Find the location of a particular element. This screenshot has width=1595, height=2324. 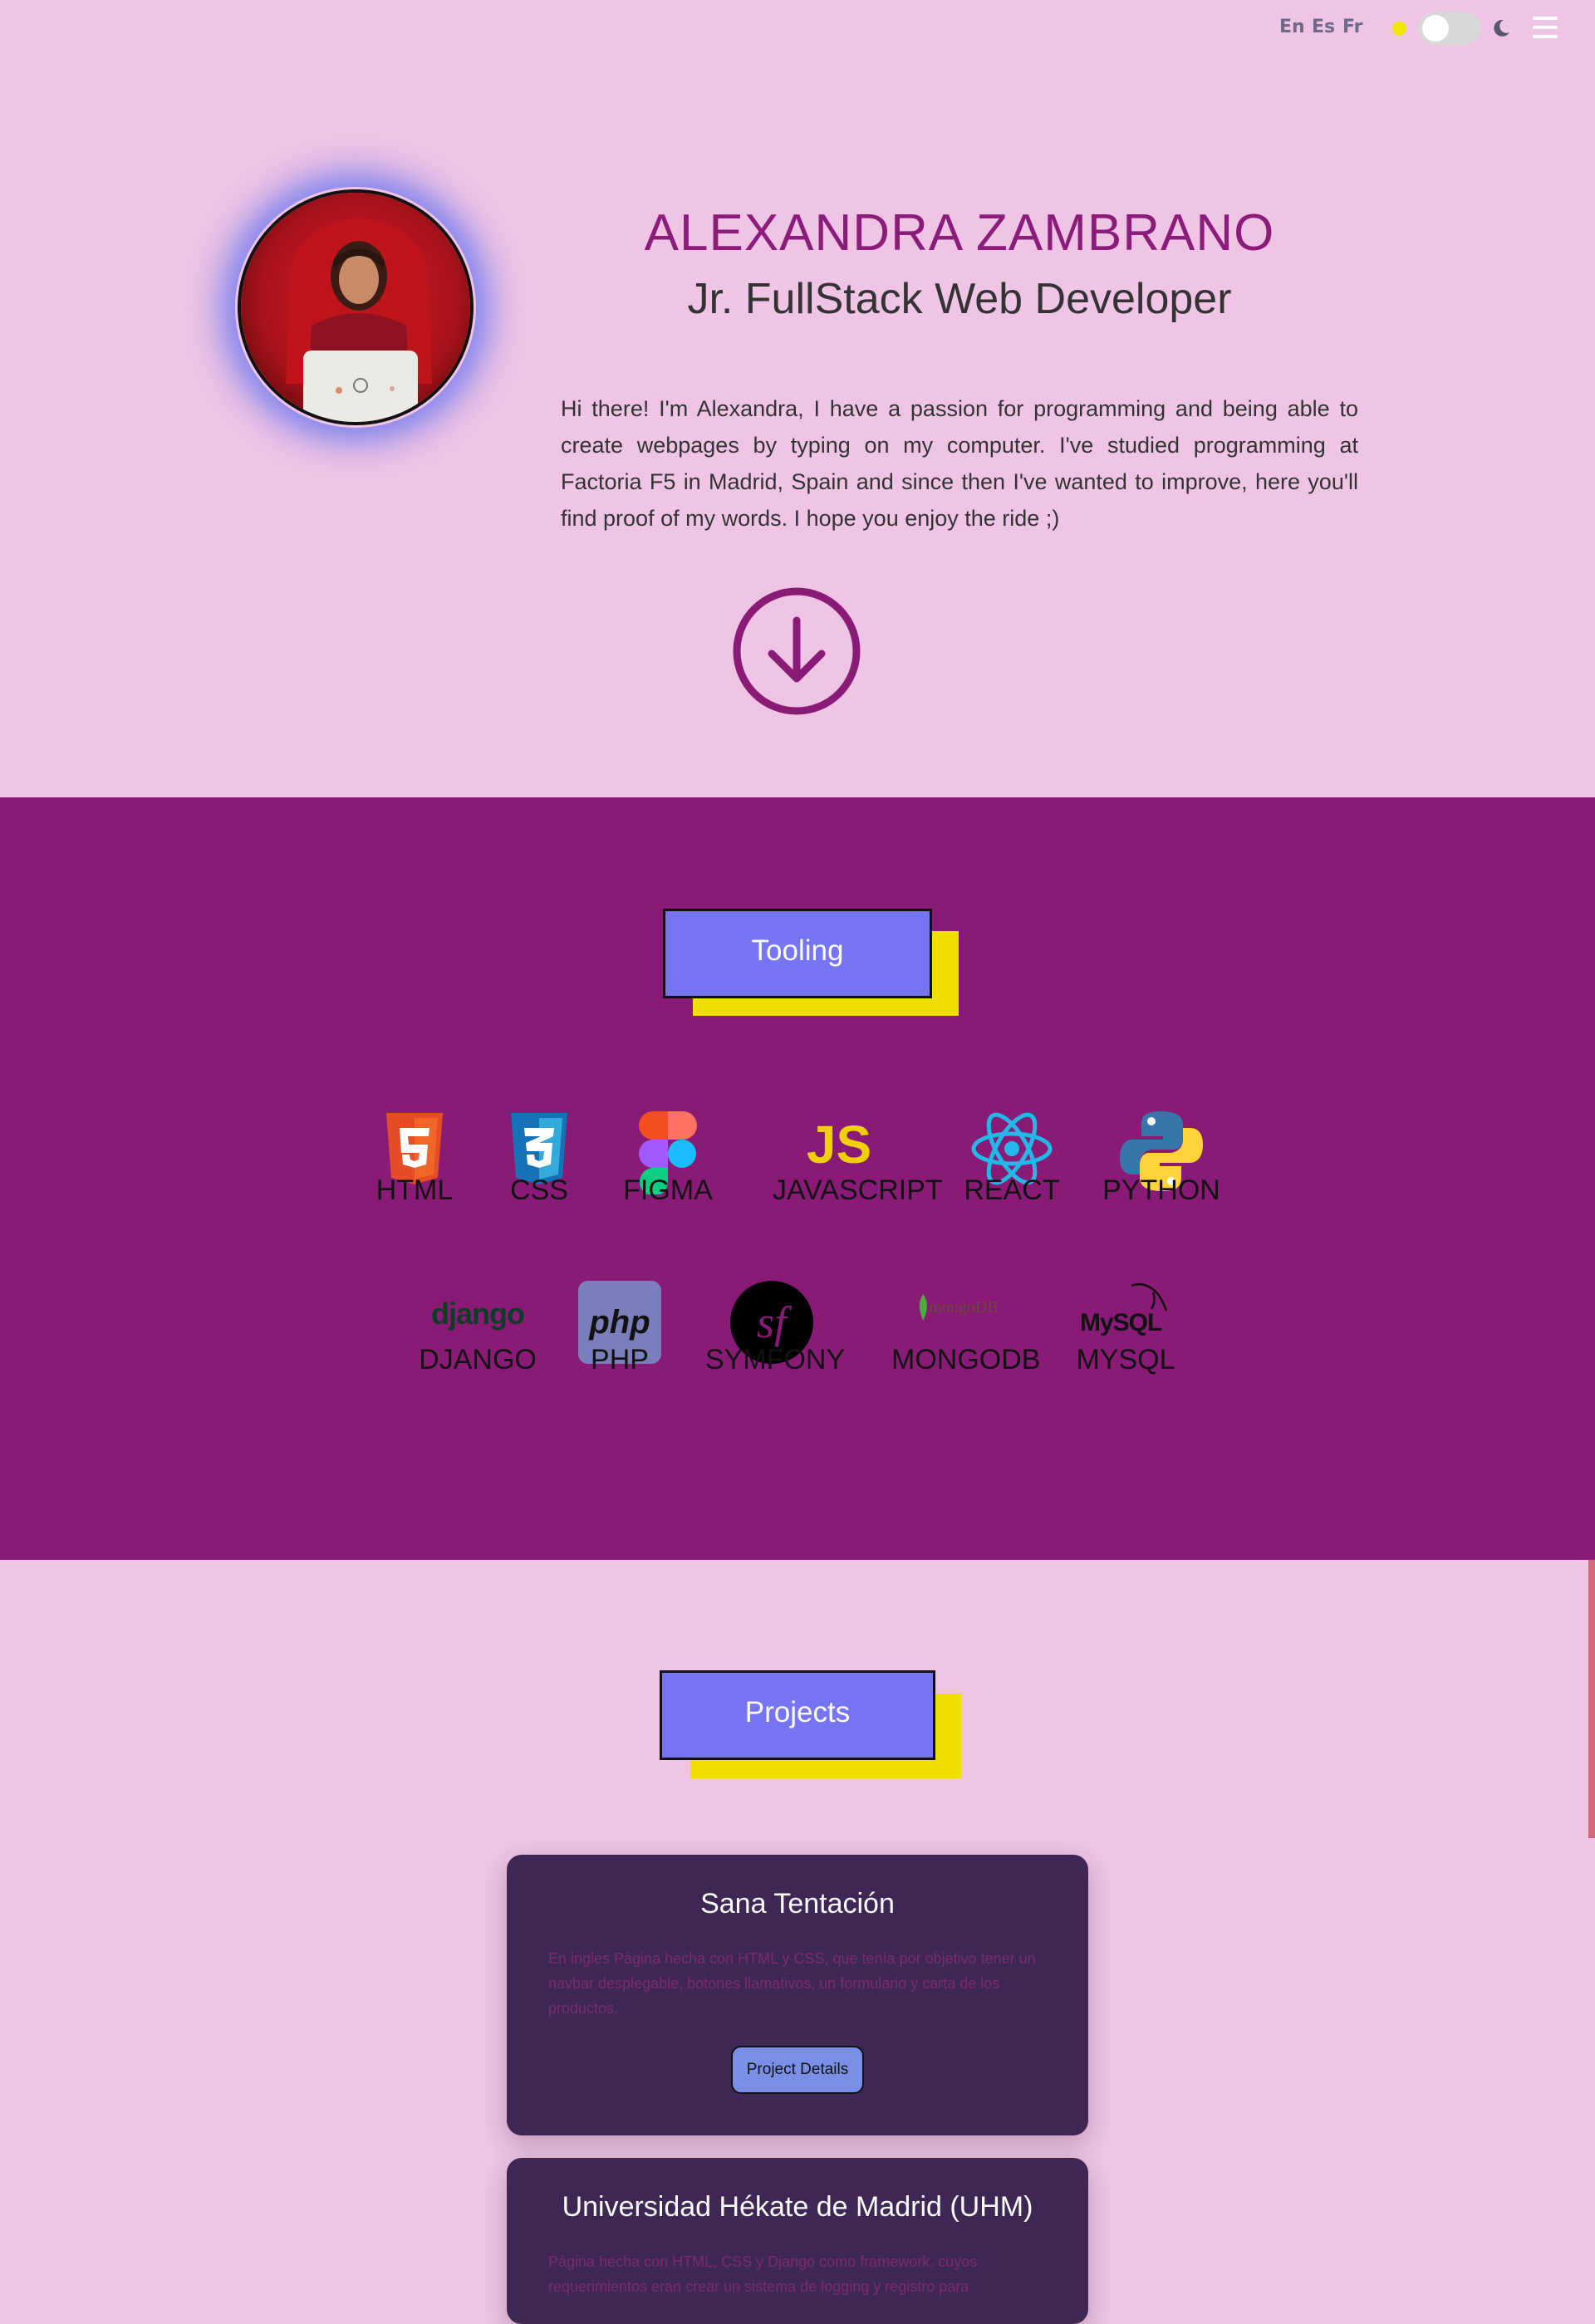

tool-mysql: MySQL MYSQL is located at coordinates (1125, 1330).